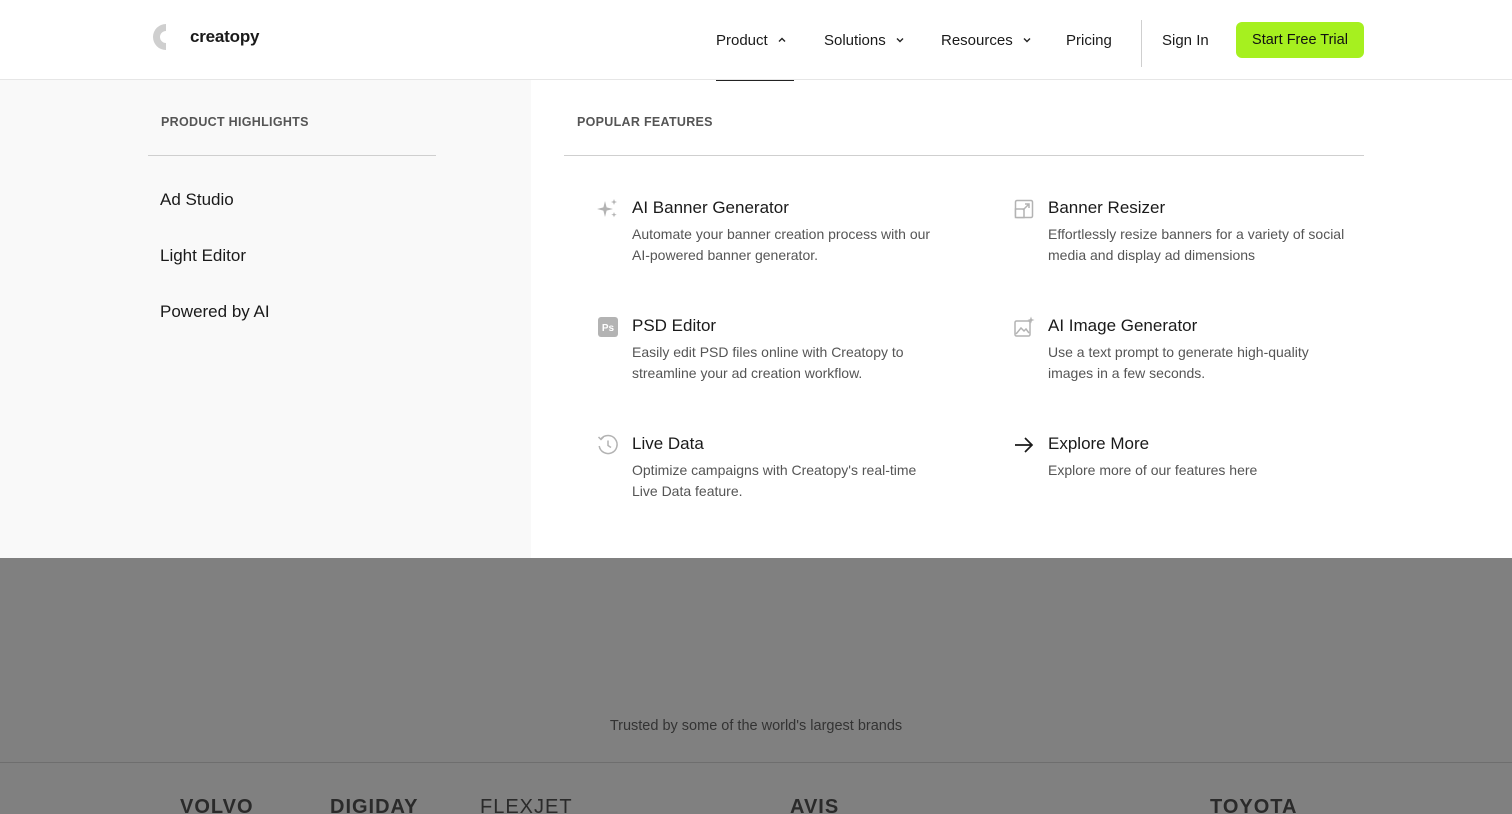 The image size is (1512, 814). What do you see at coordinates (1254, 805) in the screenshot?
I see `brand-logo-toyota: TOYOTA` at bounding box center [1254, 805].